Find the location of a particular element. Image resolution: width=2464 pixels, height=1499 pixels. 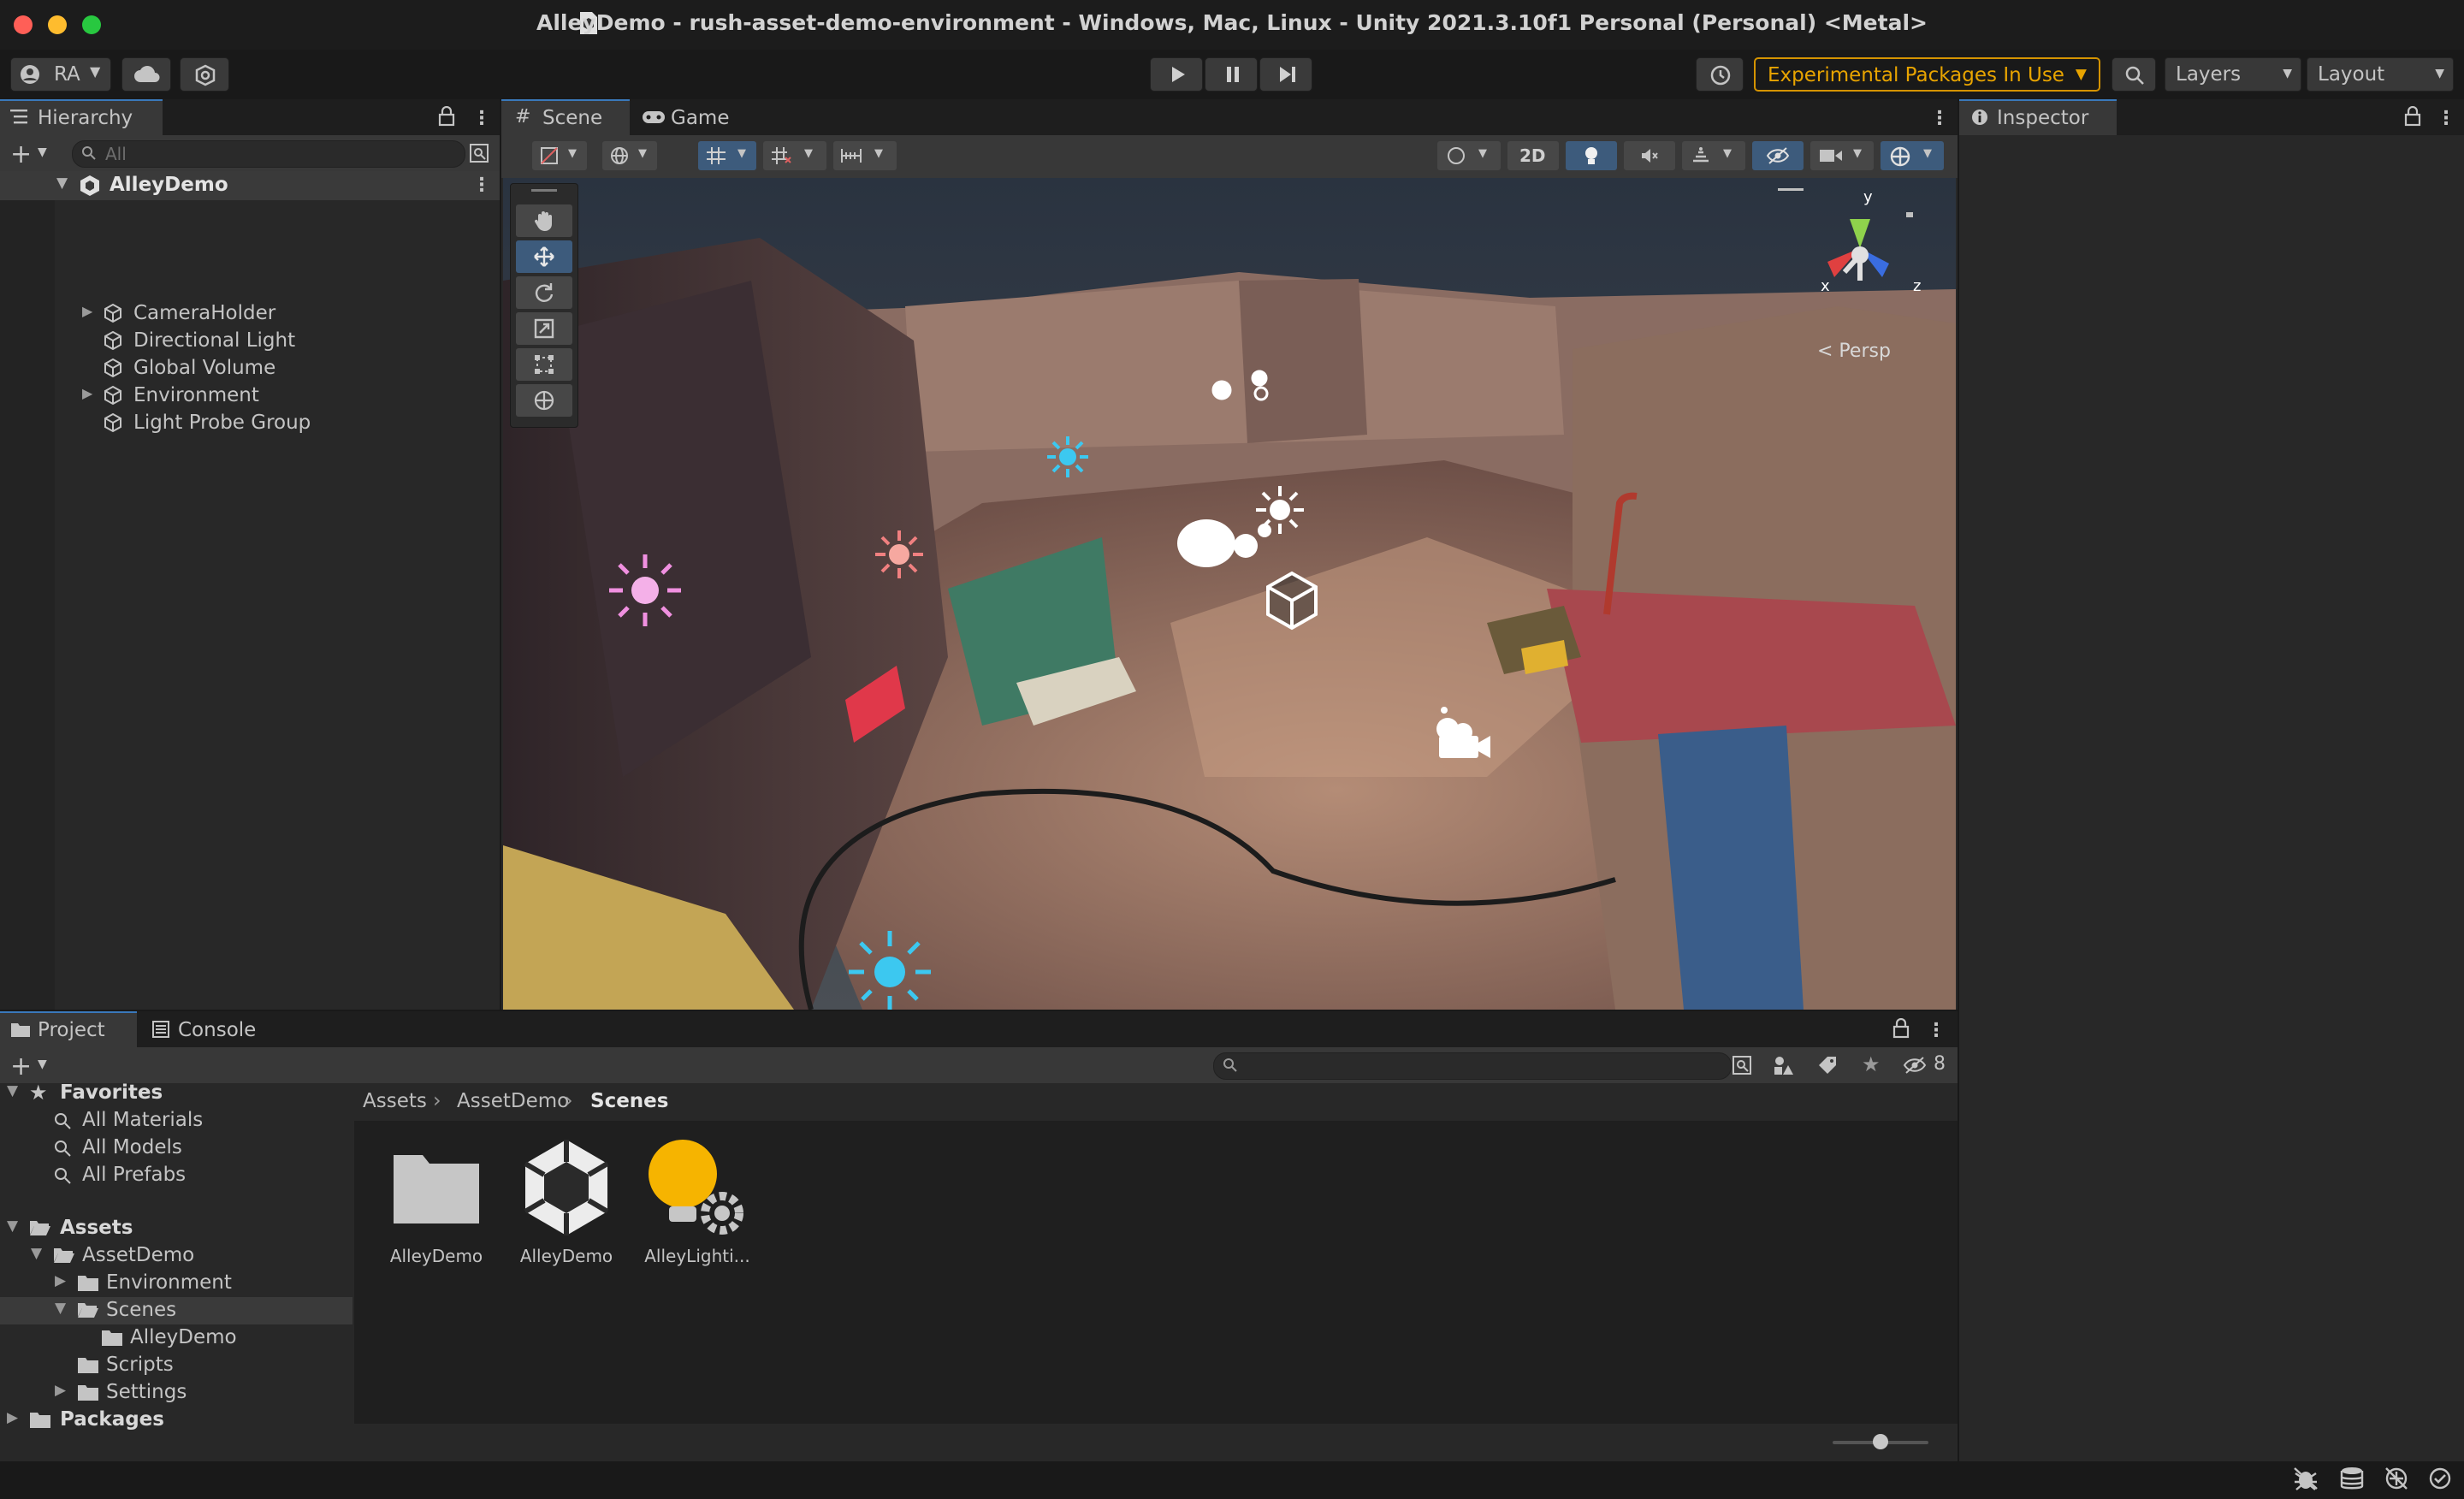

shading-mode-dropdown: ▼ is located at coordinates (1469, 155).